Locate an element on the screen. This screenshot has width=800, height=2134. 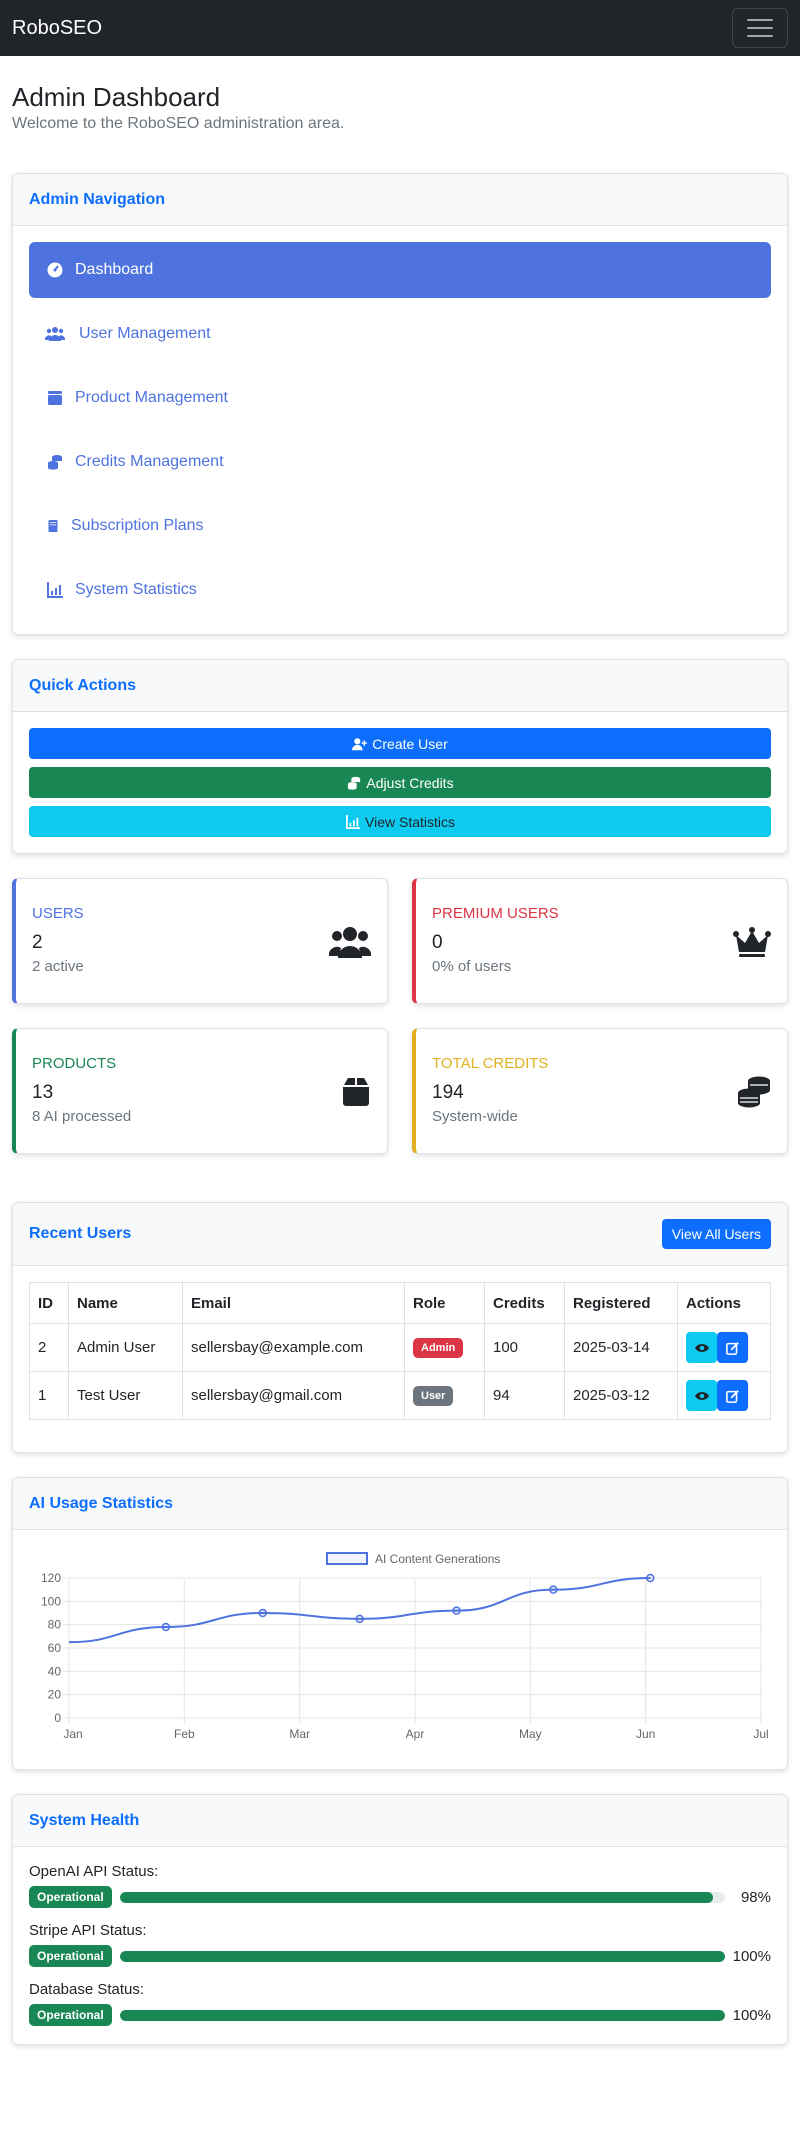
series-line is located at coordinates (359, 1610).